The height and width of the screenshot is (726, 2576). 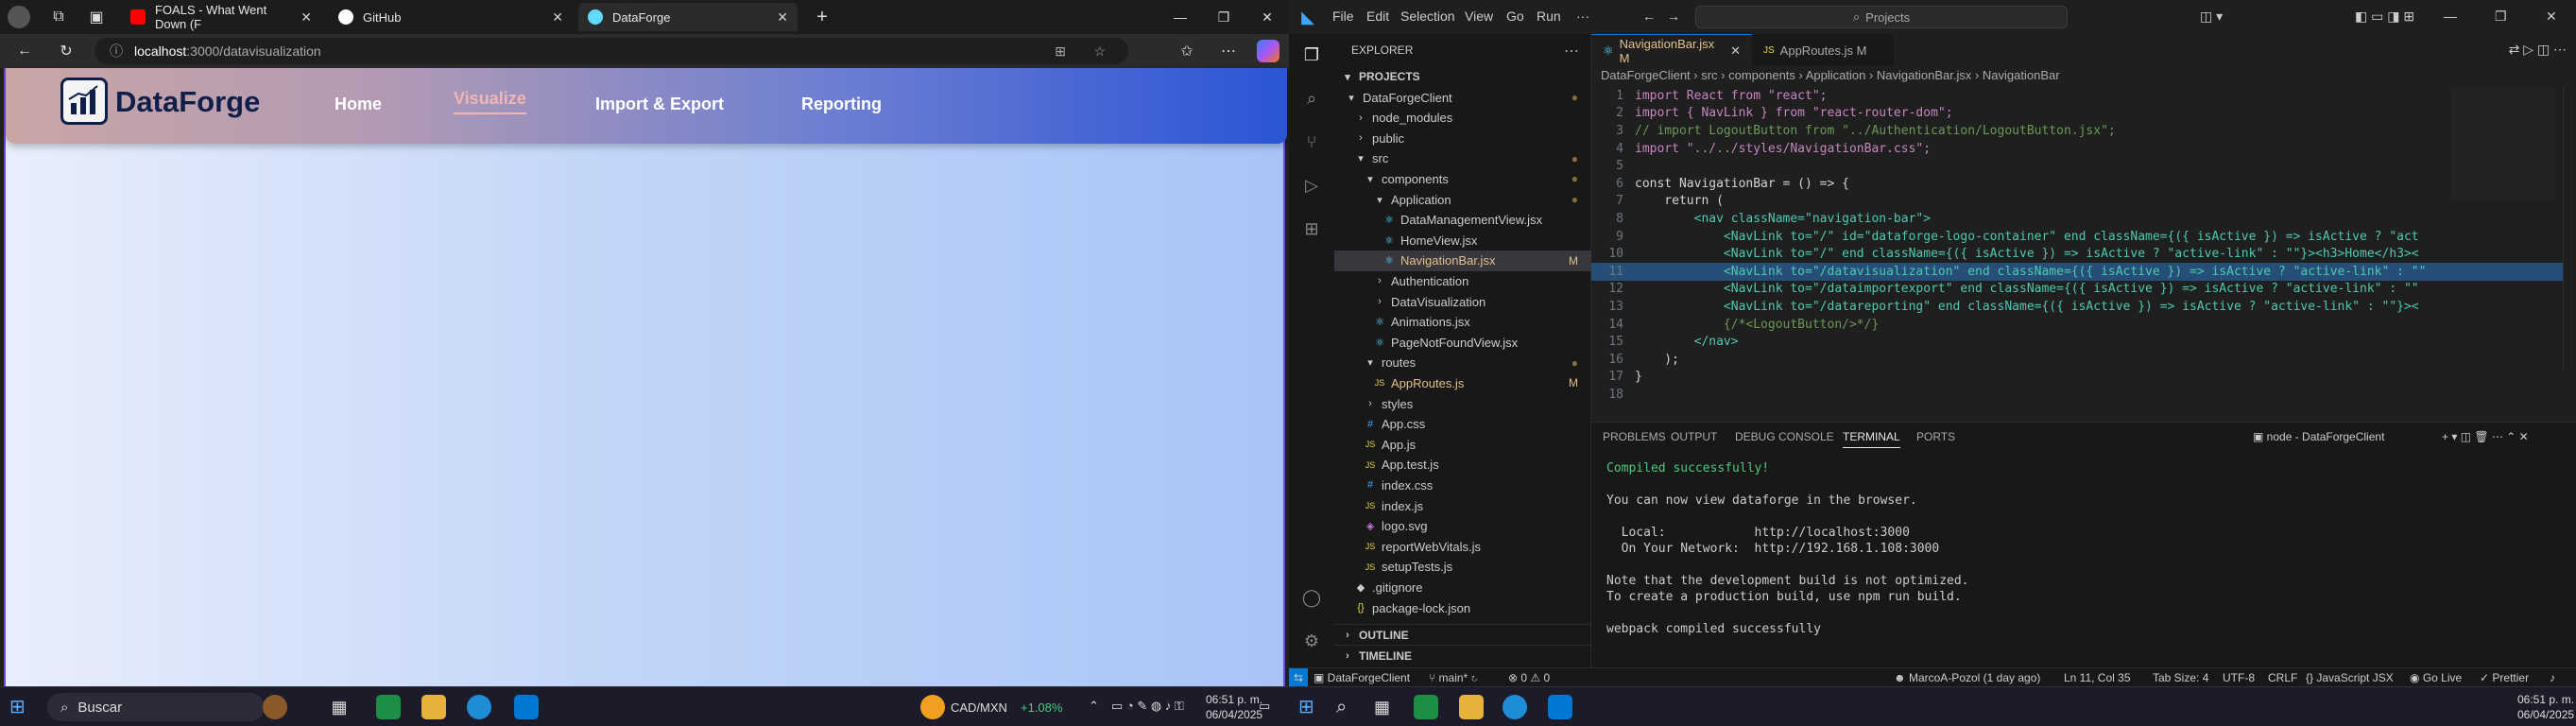 I want to click on taskbar-search: ⌕ Buscar, so click(x=156, y=707).